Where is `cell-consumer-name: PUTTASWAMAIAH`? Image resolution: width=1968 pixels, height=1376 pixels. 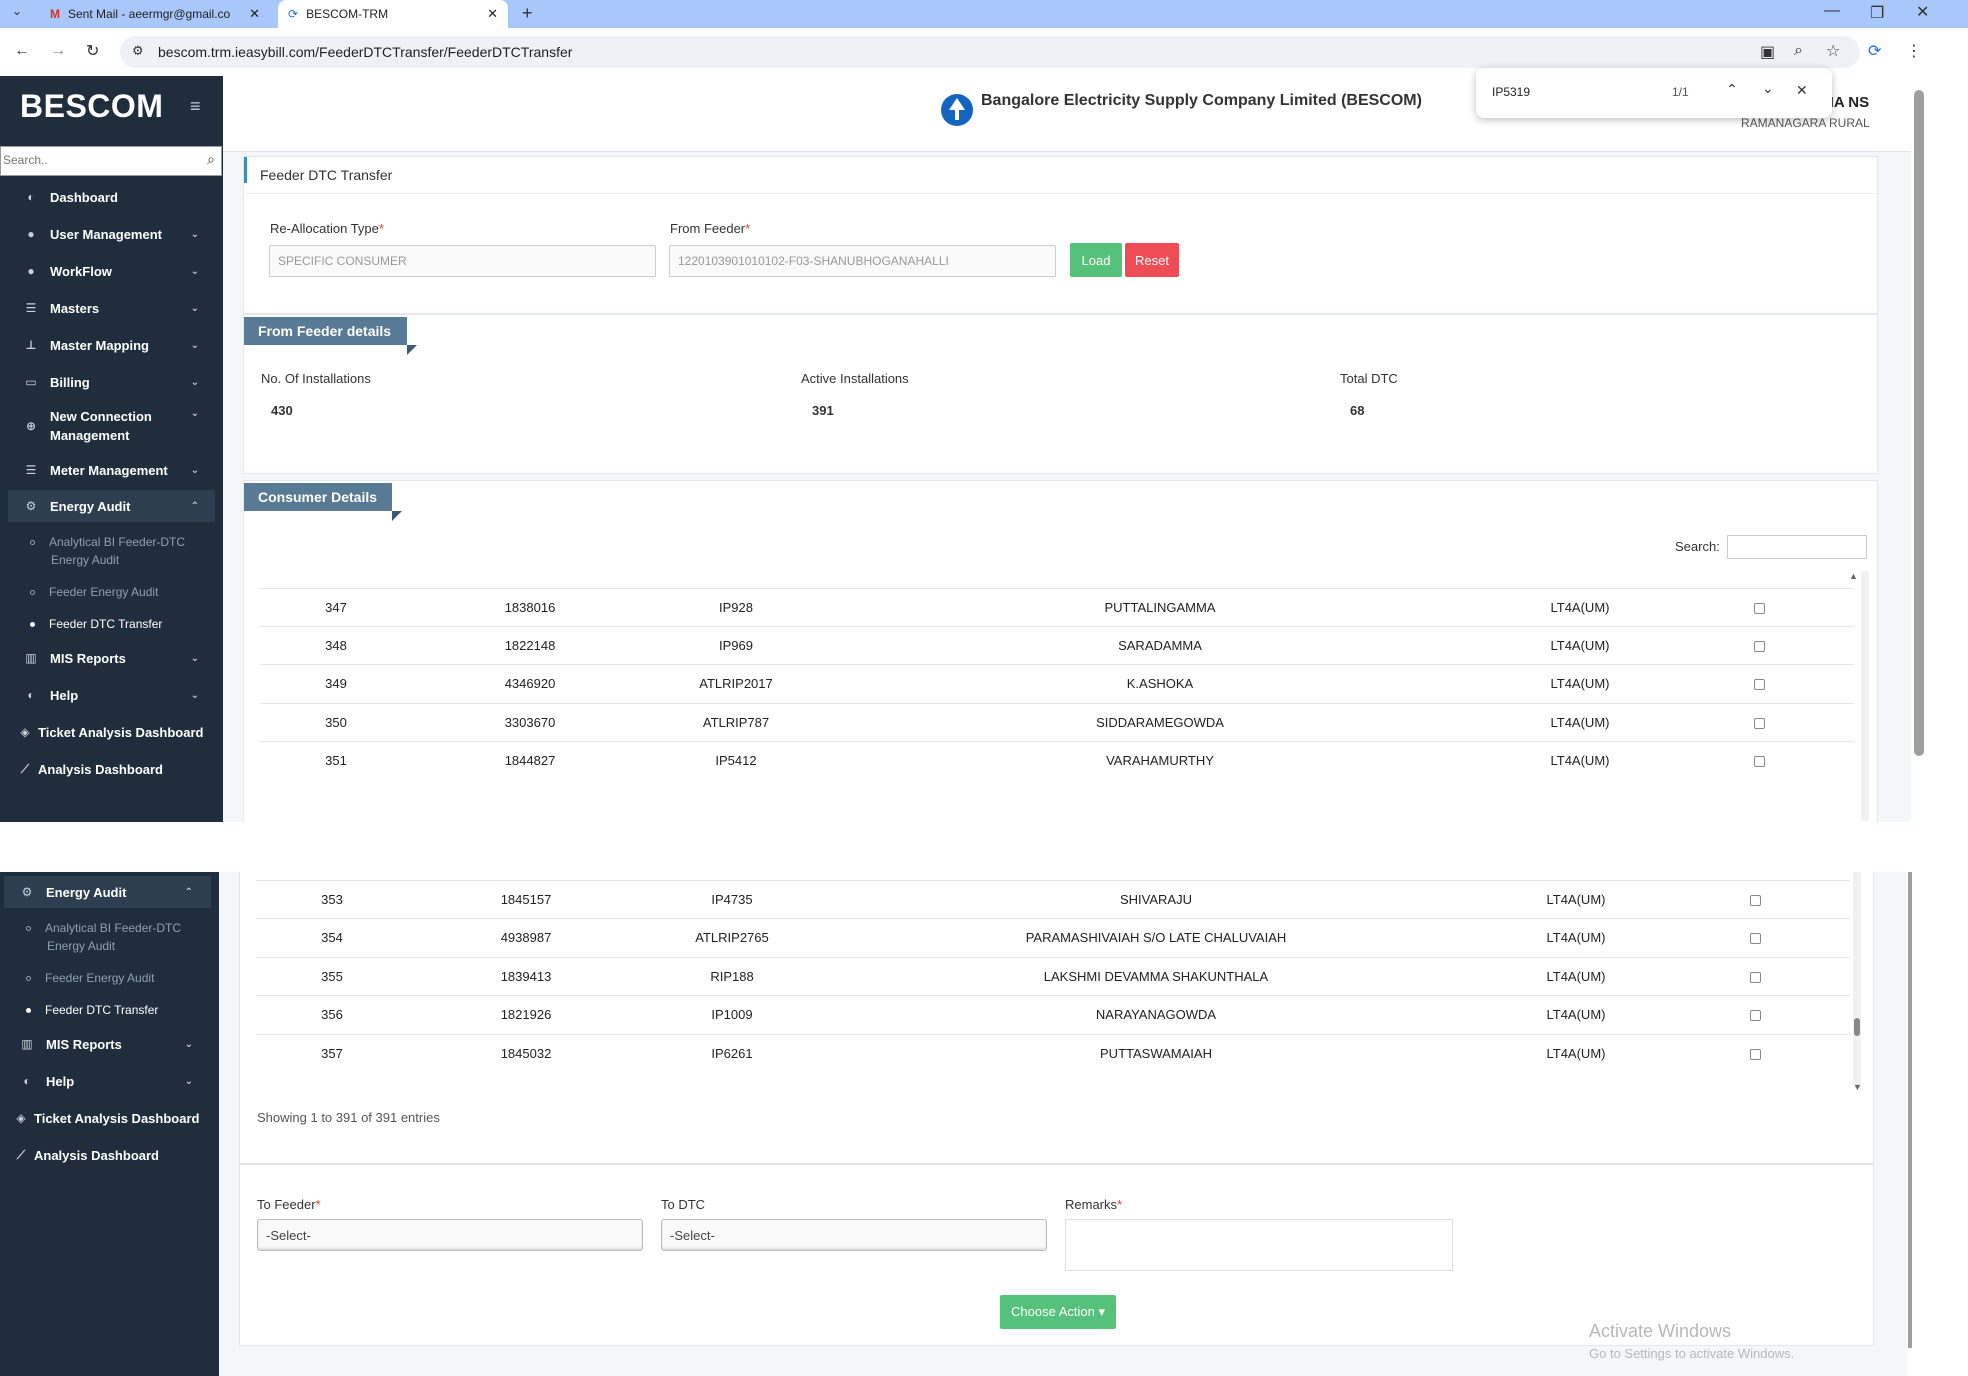
cell-consumer-name: PUTTASWAMAIAH is located at coordinates (1156, 1053).